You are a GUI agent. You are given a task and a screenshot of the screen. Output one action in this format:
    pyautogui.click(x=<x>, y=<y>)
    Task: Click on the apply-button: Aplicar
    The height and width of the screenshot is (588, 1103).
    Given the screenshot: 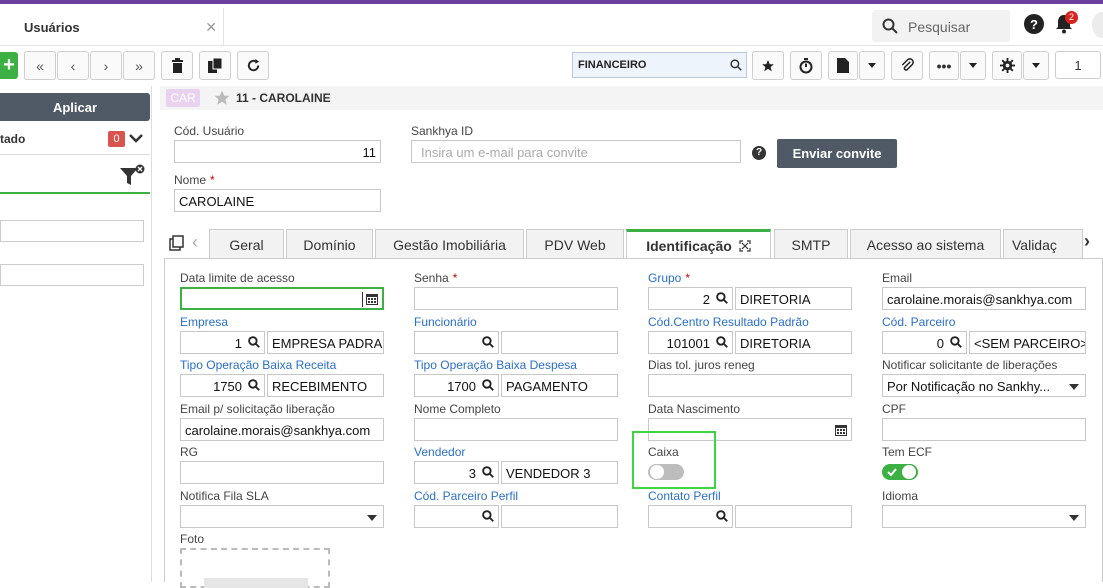 What is the action you would take?
    pyautogui.click(x=75, y=107)
    